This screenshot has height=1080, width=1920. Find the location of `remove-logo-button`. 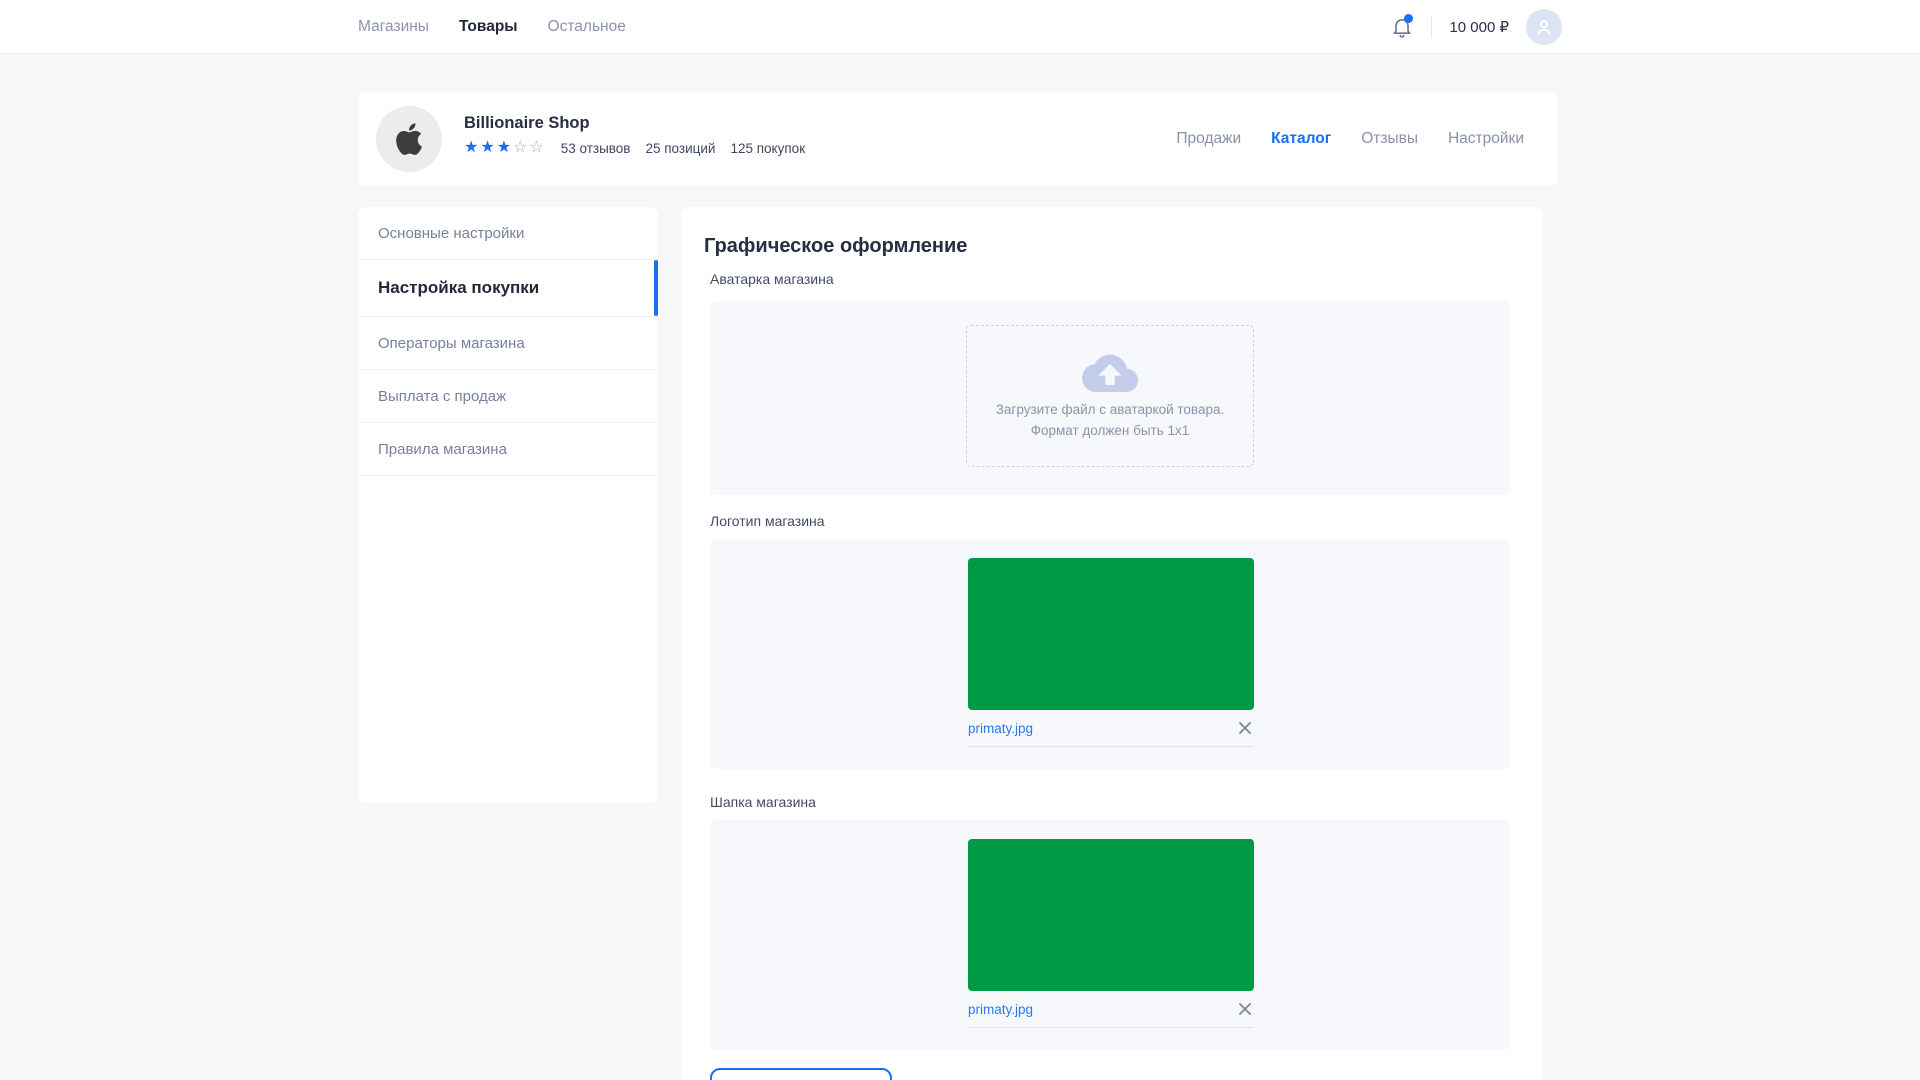

remove-logo-button is located at coordinates (1245, 728).